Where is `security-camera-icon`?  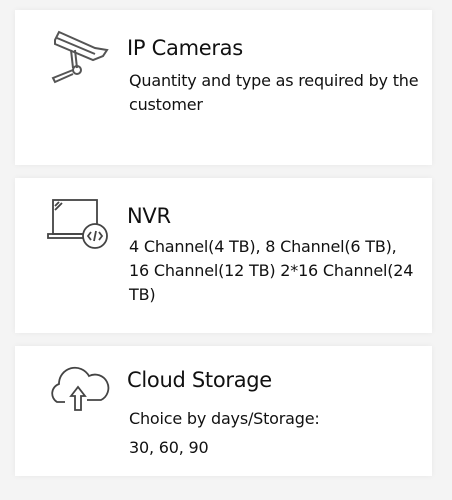 security-camera-icon is located at coordinates (80, 57).